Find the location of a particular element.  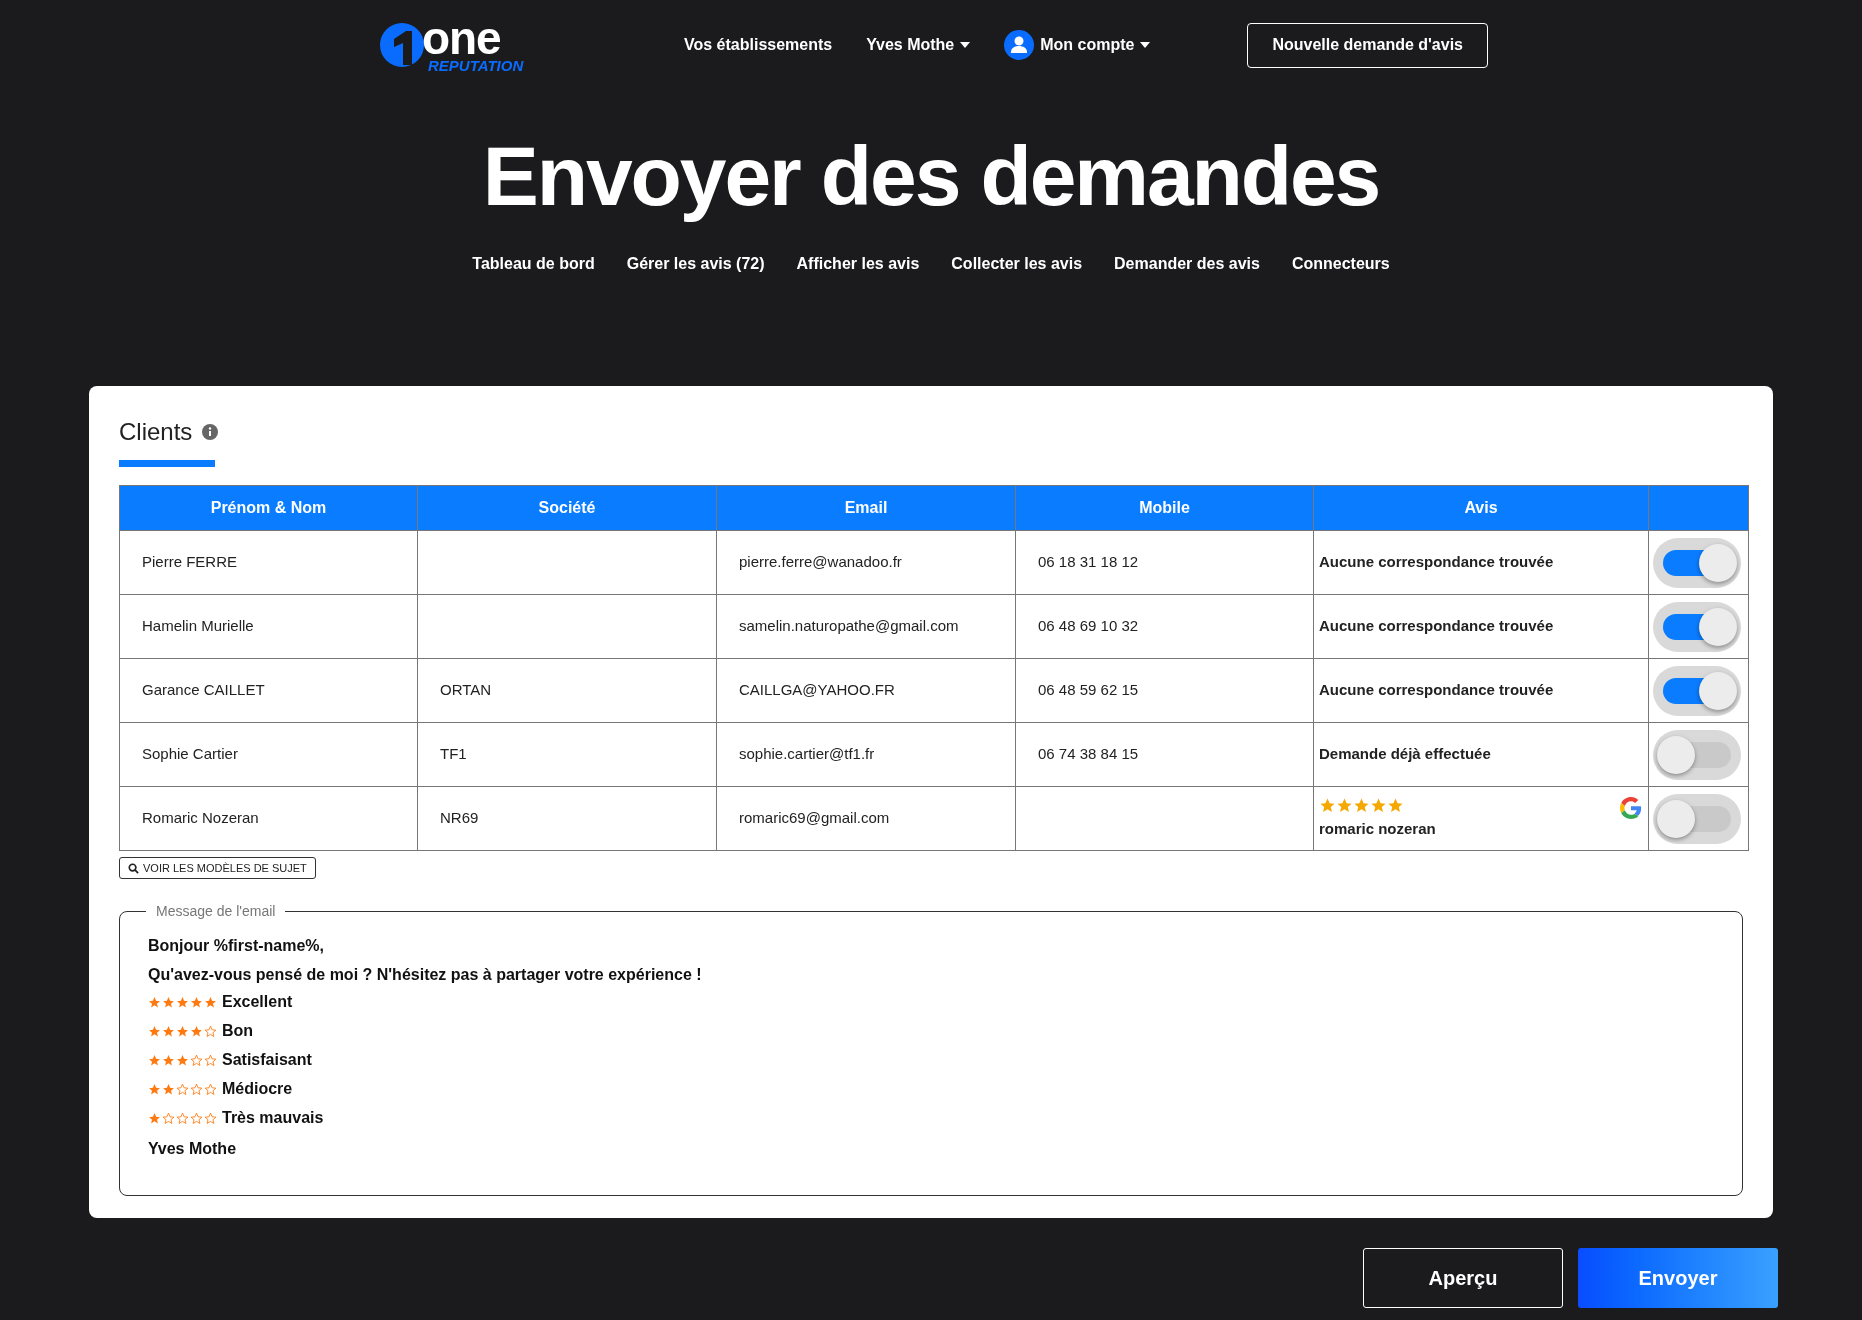

rating-label: Médiocre is located at coordinates (257, 1089).